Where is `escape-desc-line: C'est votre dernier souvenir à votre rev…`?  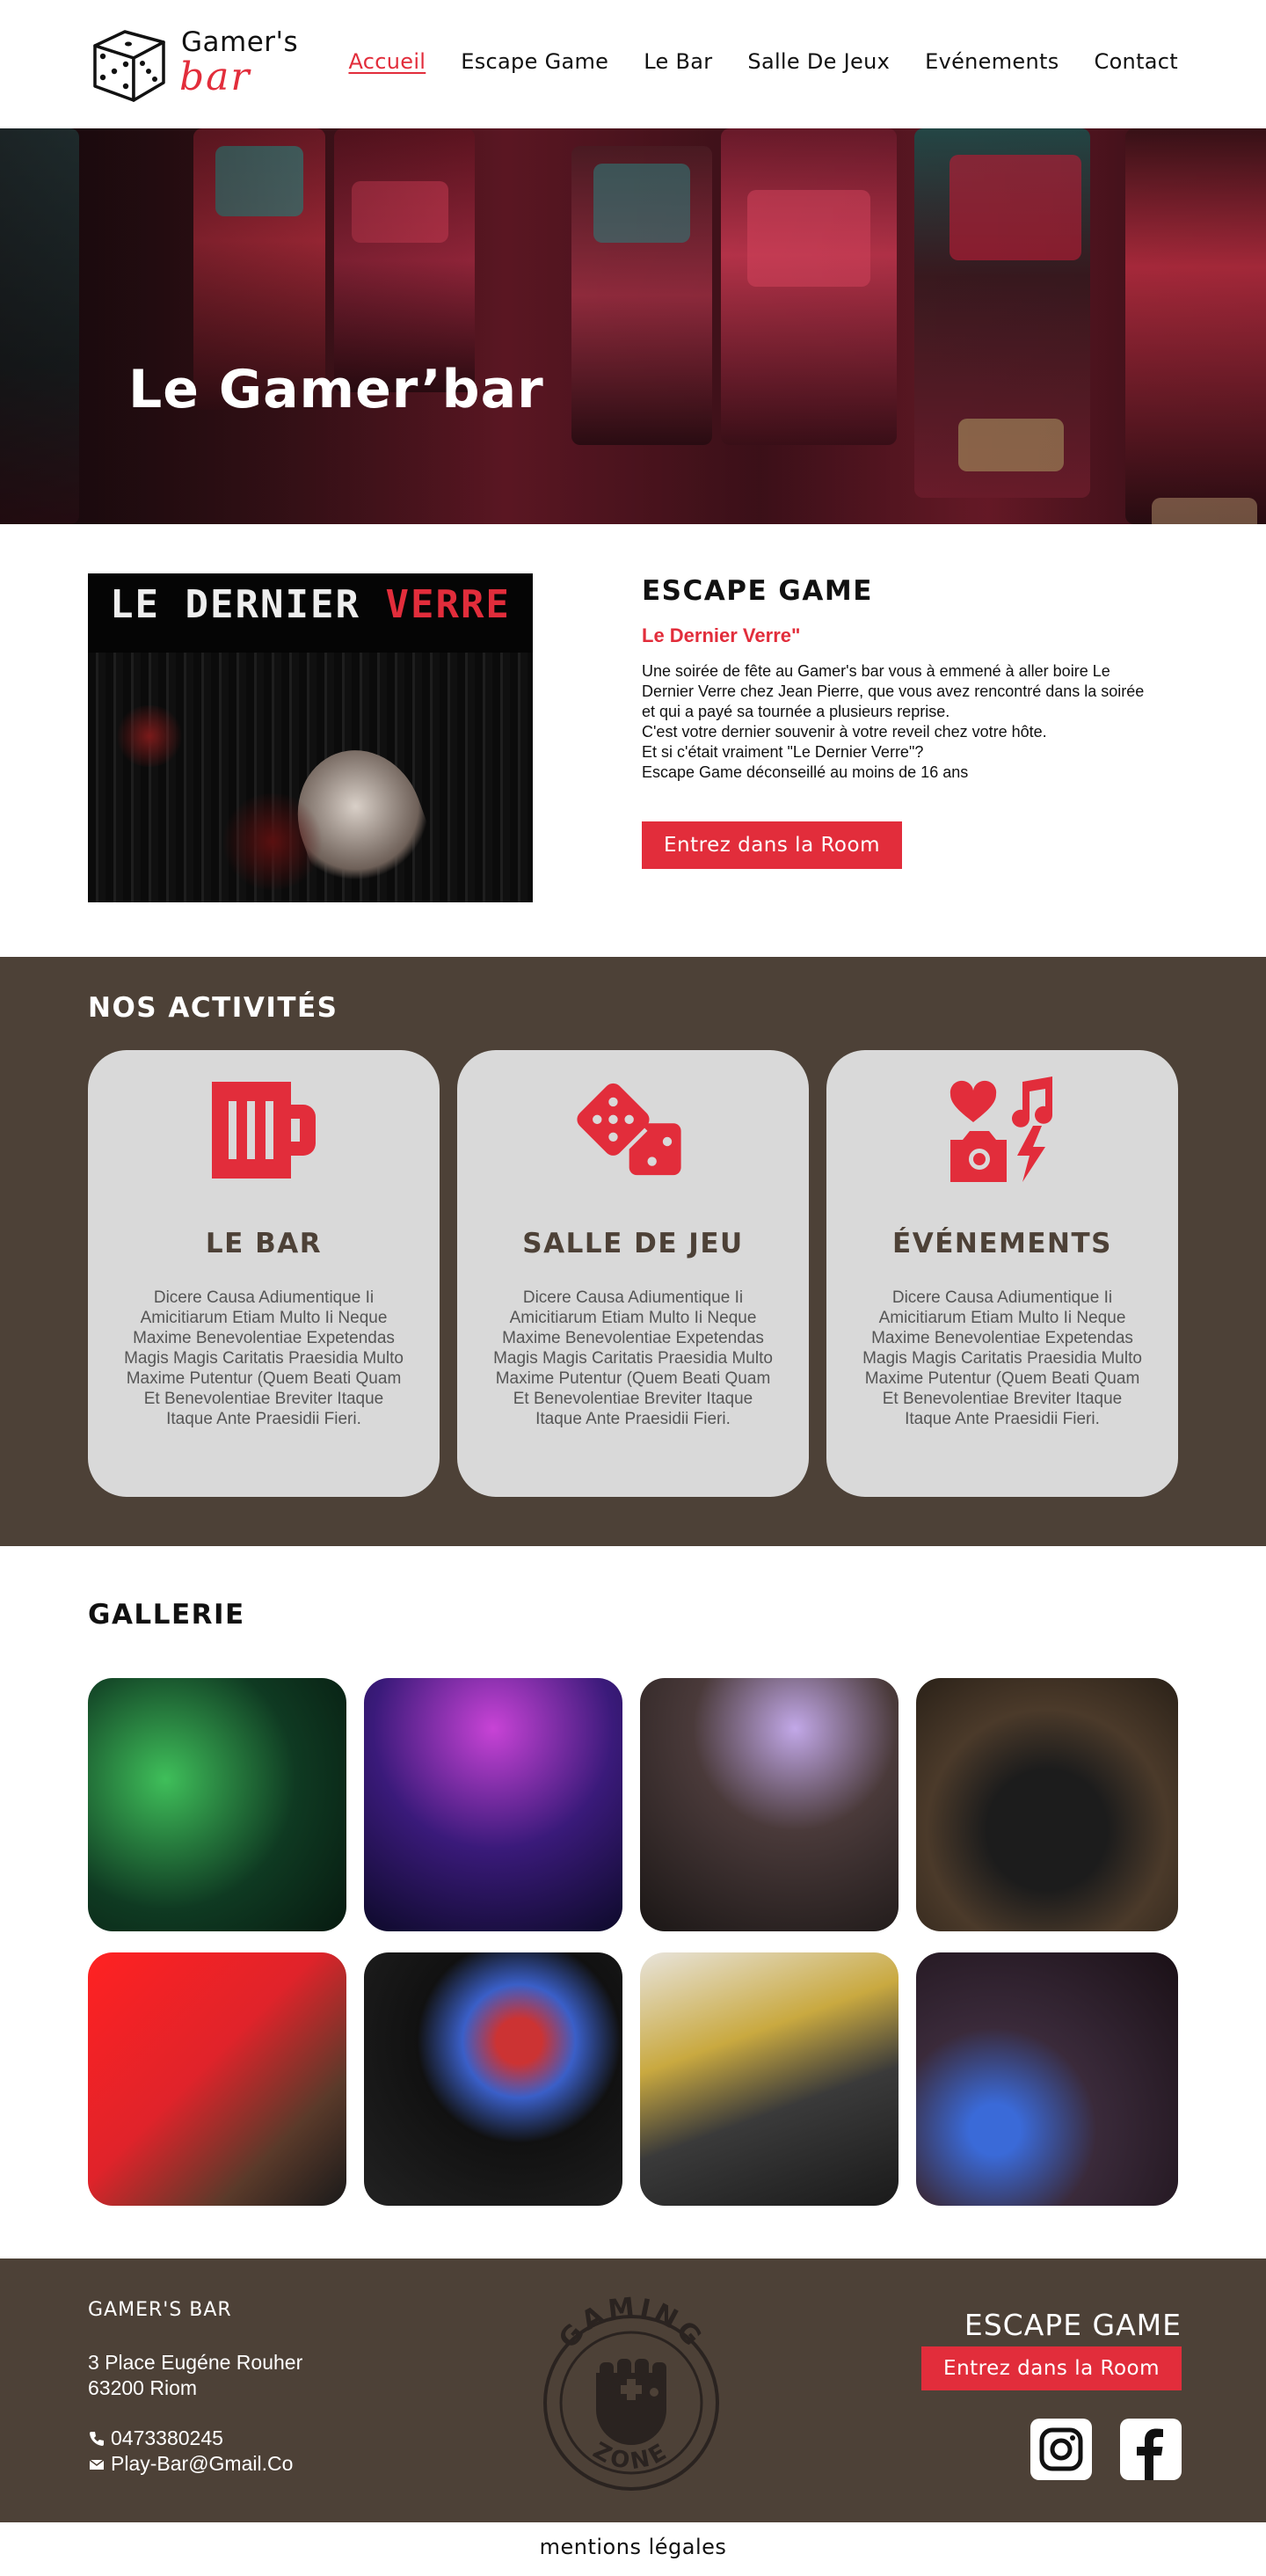 escape-desc-line: C'est votre dernier souvenir à votre rev… is located at coordinates (844, 732).